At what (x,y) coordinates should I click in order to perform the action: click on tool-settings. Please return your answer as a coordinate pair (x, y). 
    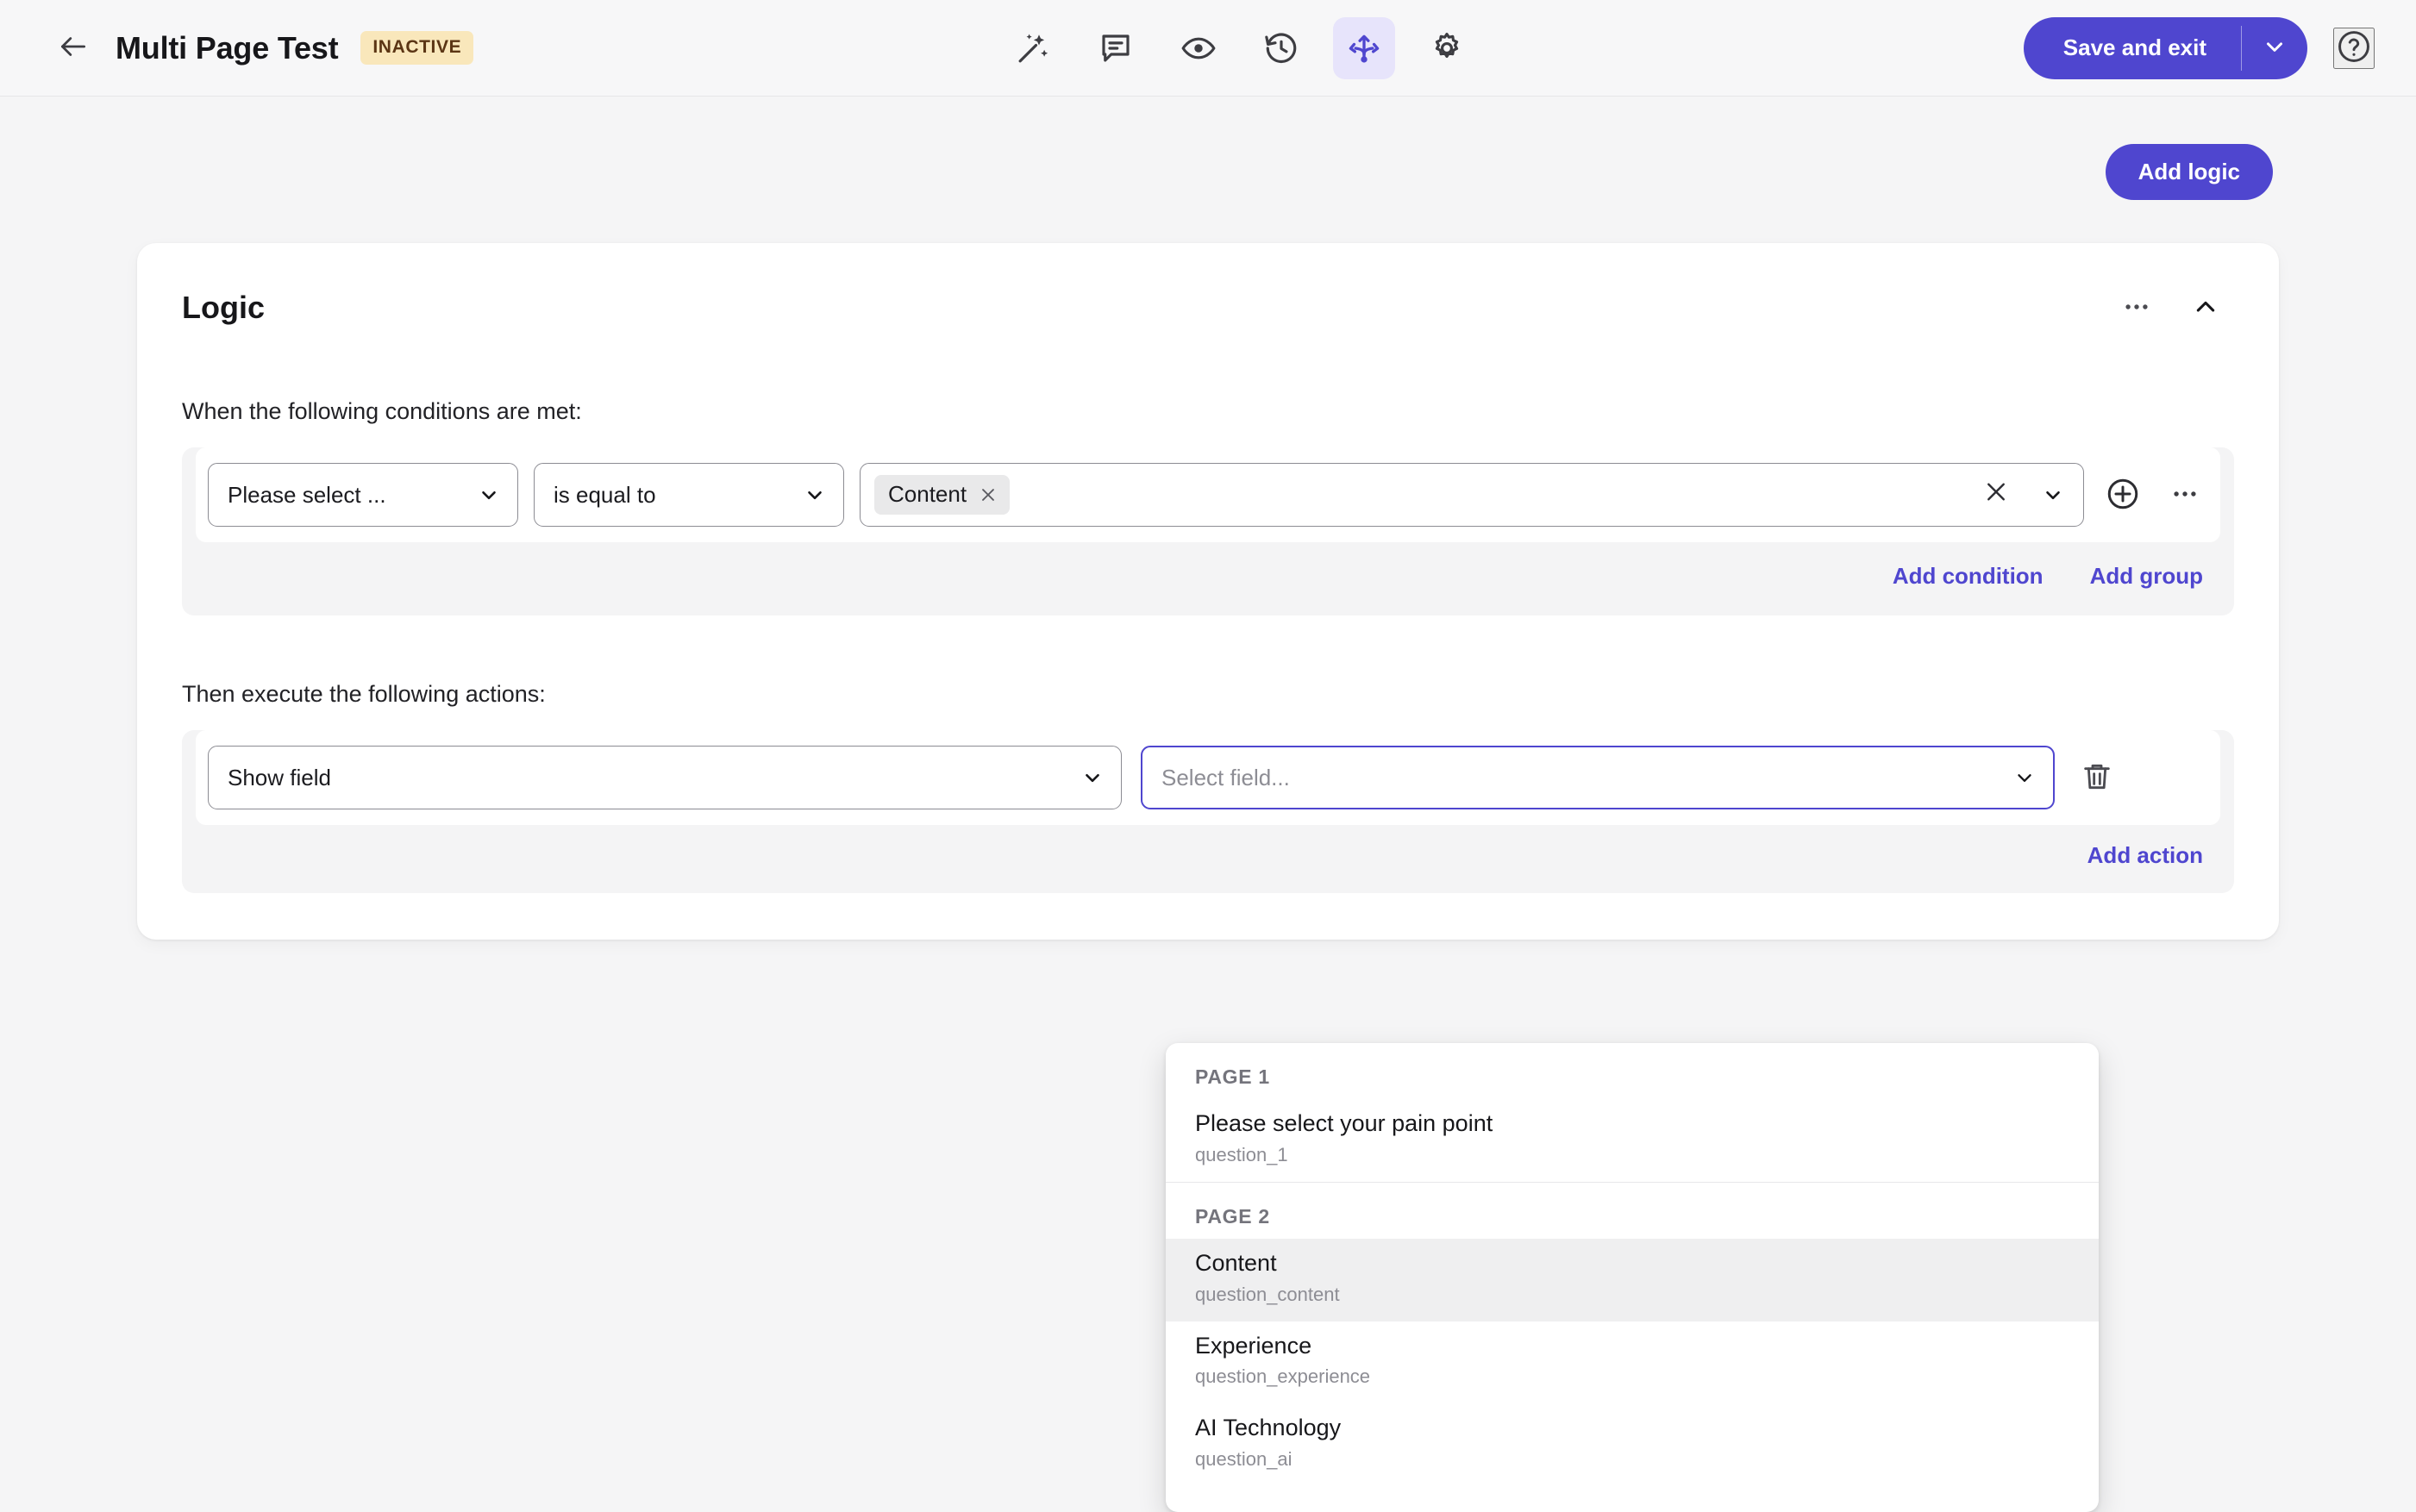
    Looking at the image, I should click on (1447, 48).